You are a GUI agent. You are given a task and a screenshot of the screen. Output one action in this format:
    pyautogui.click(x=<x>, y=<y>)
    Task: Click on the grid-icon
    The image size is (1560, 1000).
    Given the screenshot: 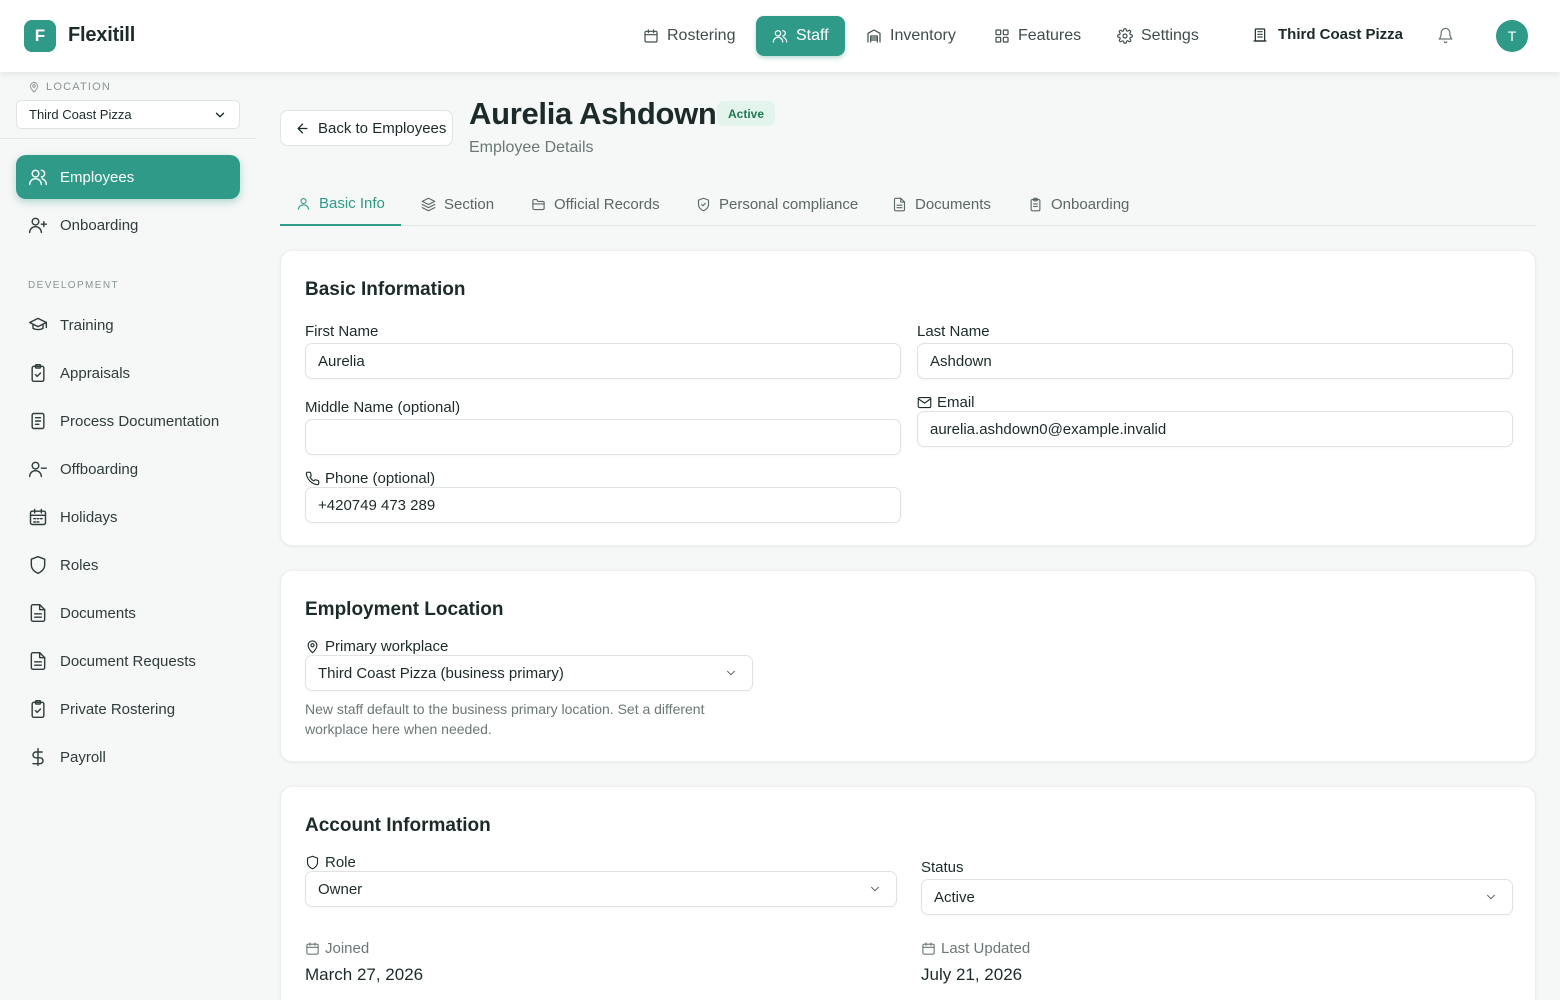 What is the action you would take?
    pyautogui.click(x=1002, y=36)
    